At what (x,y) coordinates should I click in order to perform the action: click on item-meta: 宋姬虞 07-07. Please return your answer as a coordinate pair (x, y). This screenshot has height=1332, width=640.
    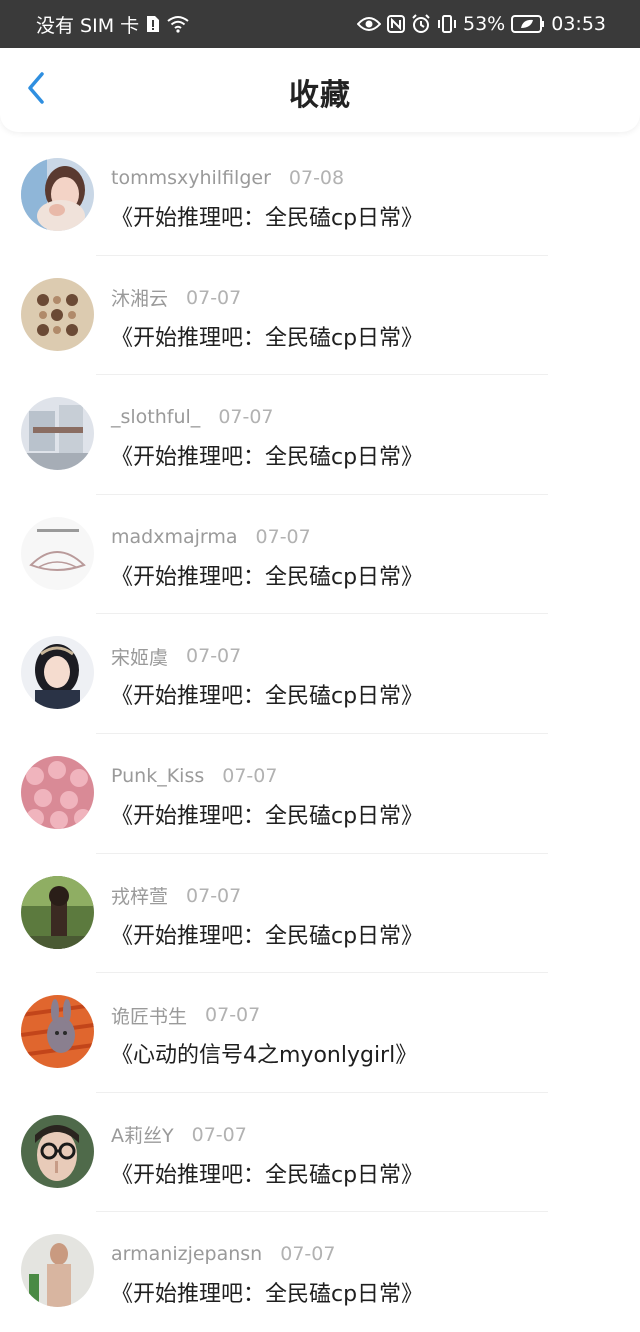
    Looking at the image, I should click on (176, 656).